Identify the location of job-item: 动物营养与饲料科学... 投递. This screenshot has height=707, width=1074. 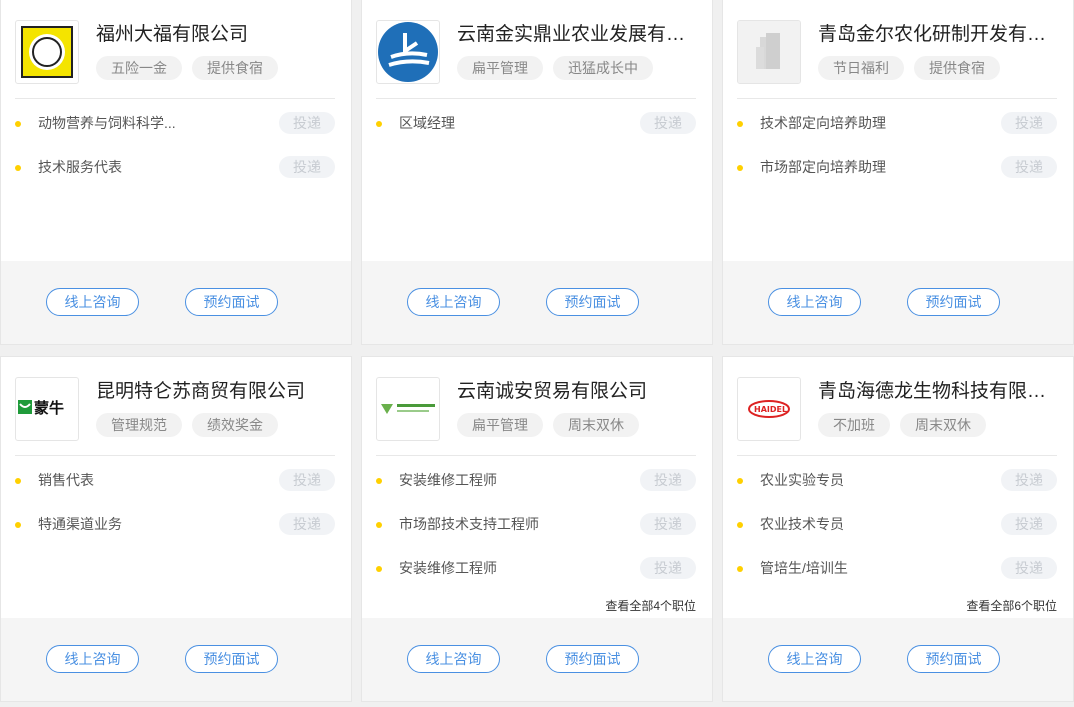
(175, 134).